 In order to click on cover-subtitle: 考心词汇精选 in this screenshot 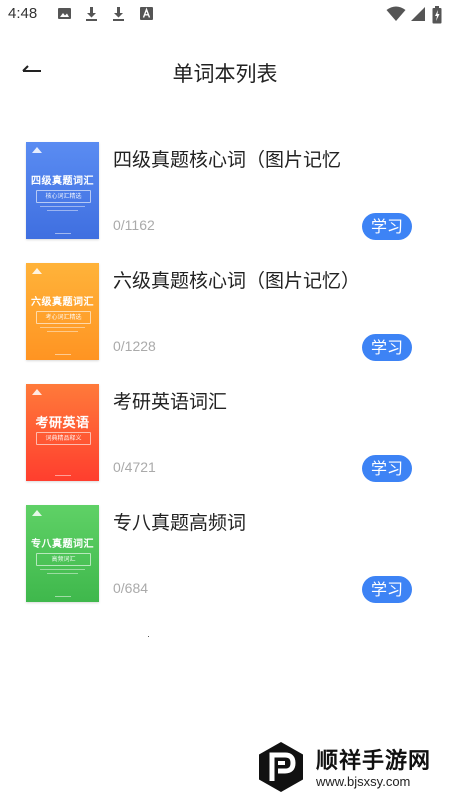, I will do `click(63, 317)`.